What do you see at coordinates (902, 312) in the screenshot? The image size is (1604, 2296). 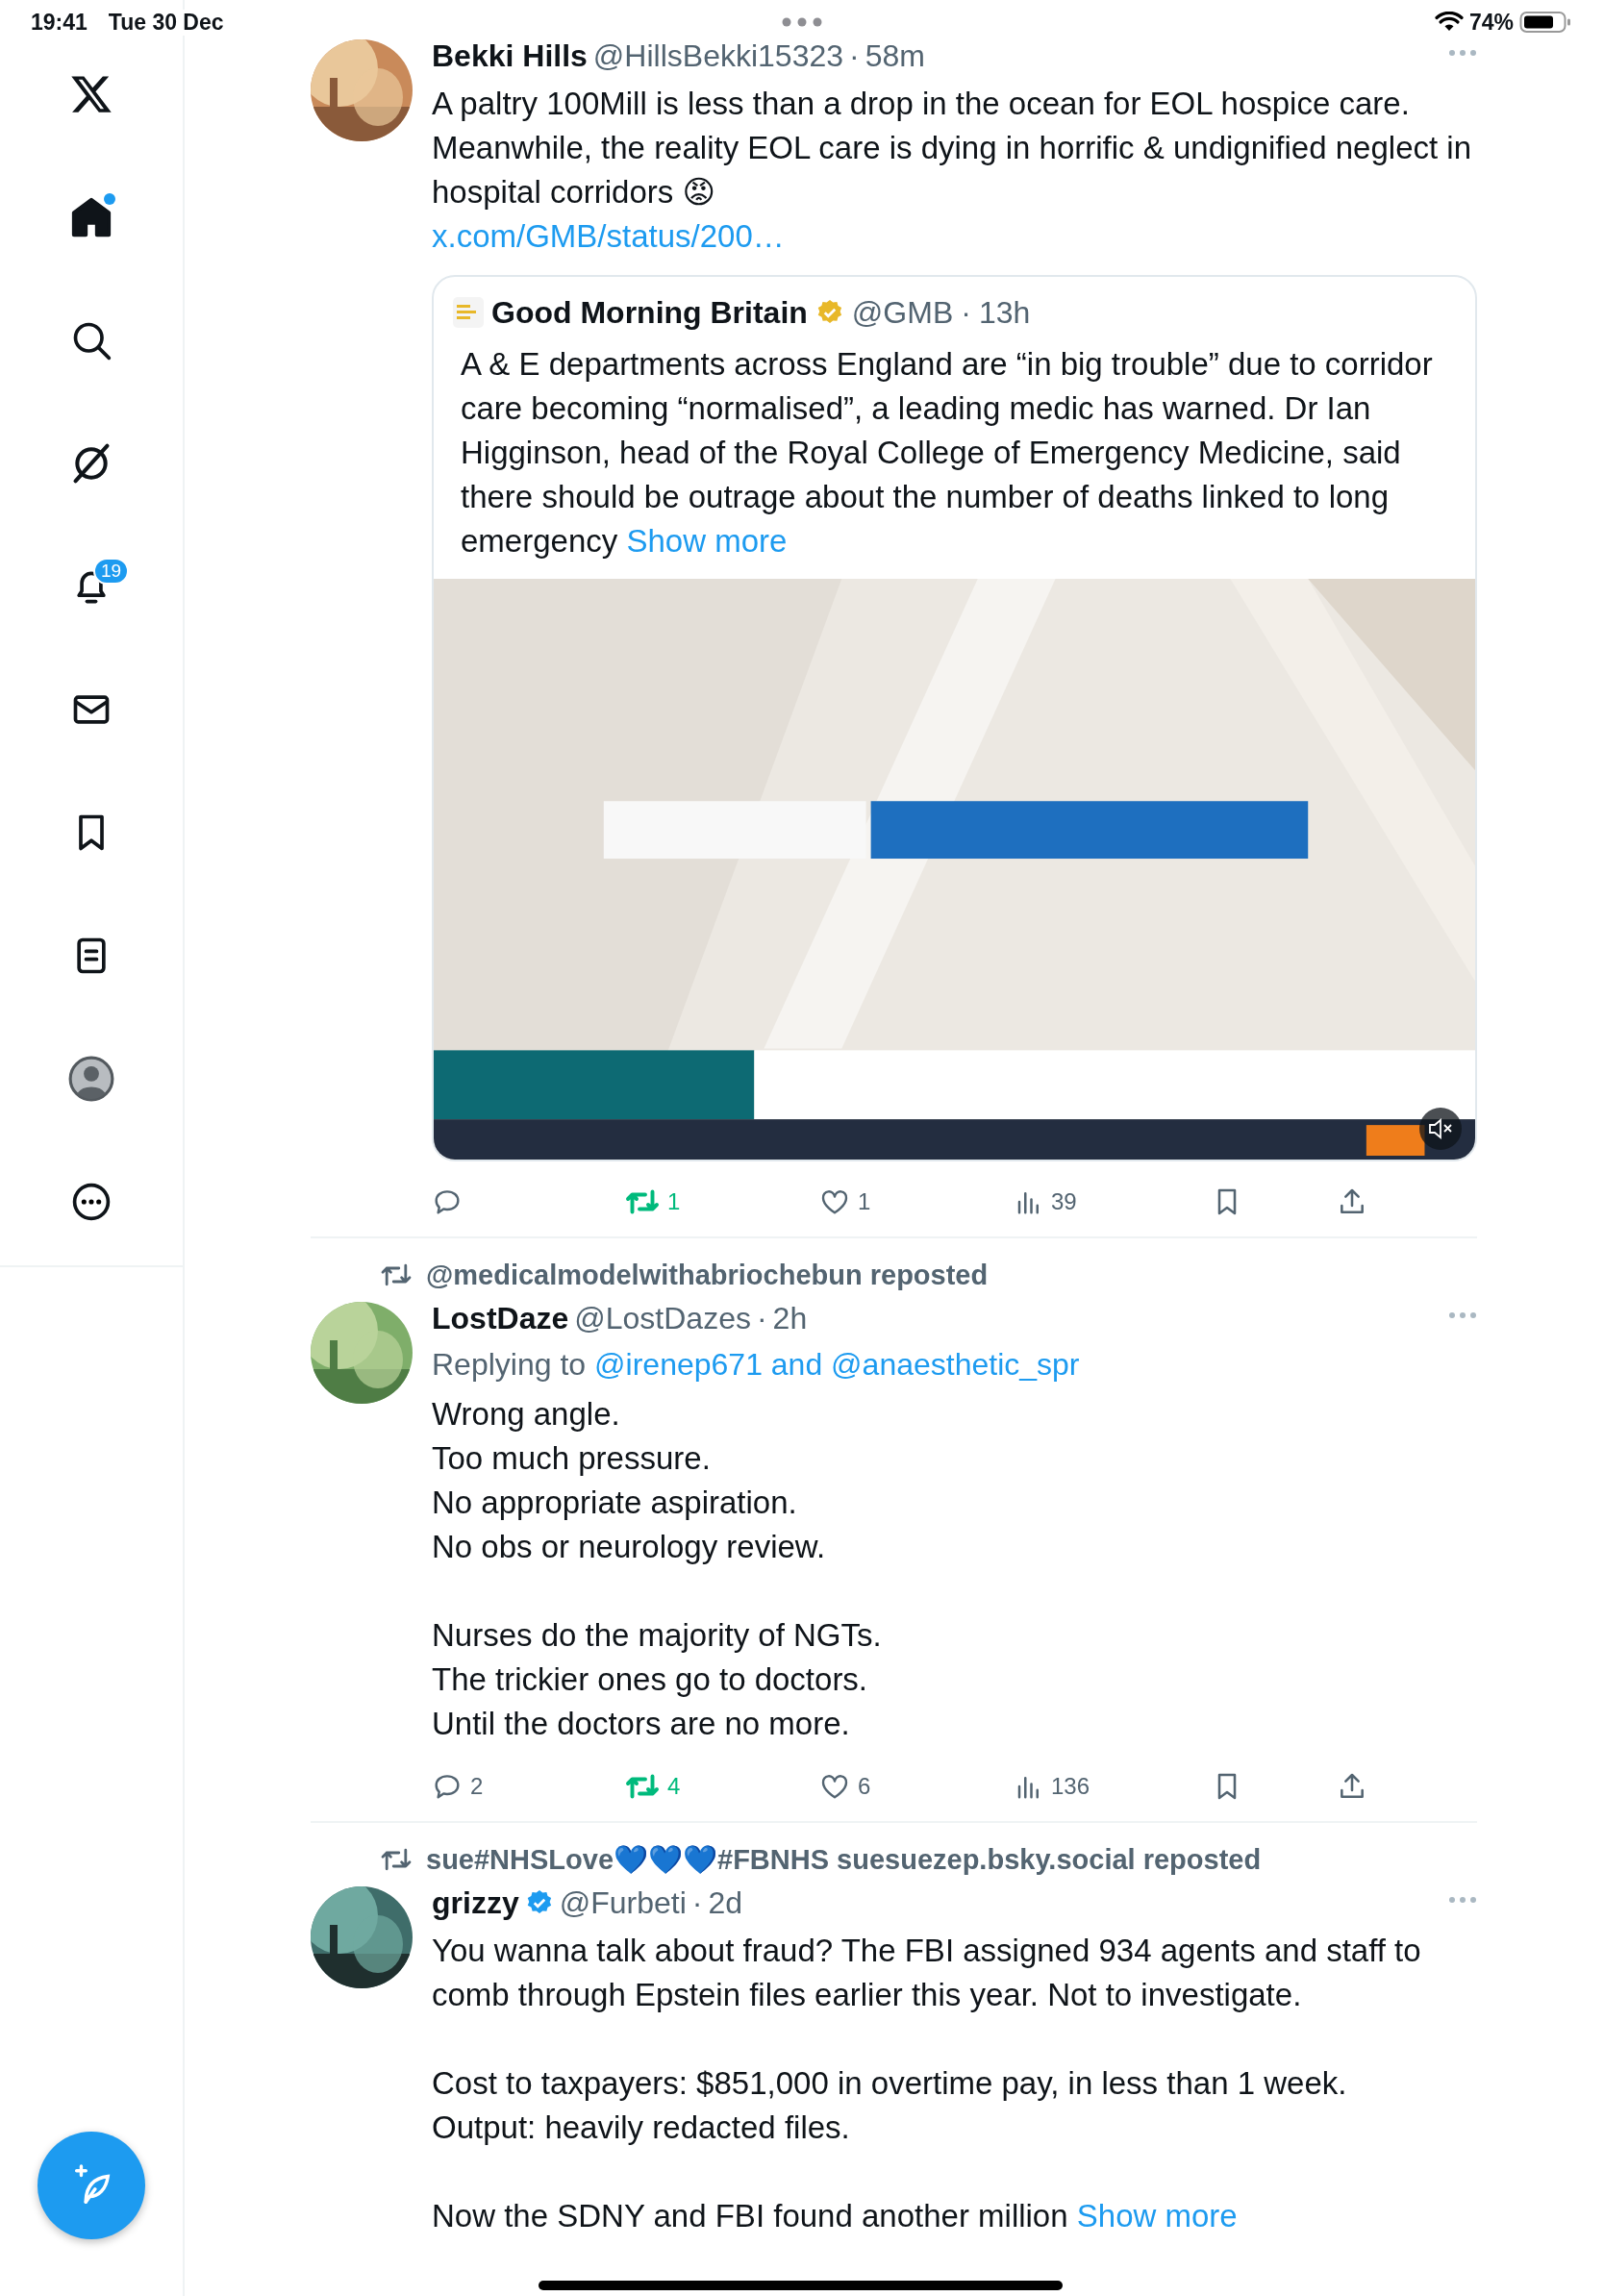 I see `quoted-author-handle: @GMB` at bounding box center [902, 312].